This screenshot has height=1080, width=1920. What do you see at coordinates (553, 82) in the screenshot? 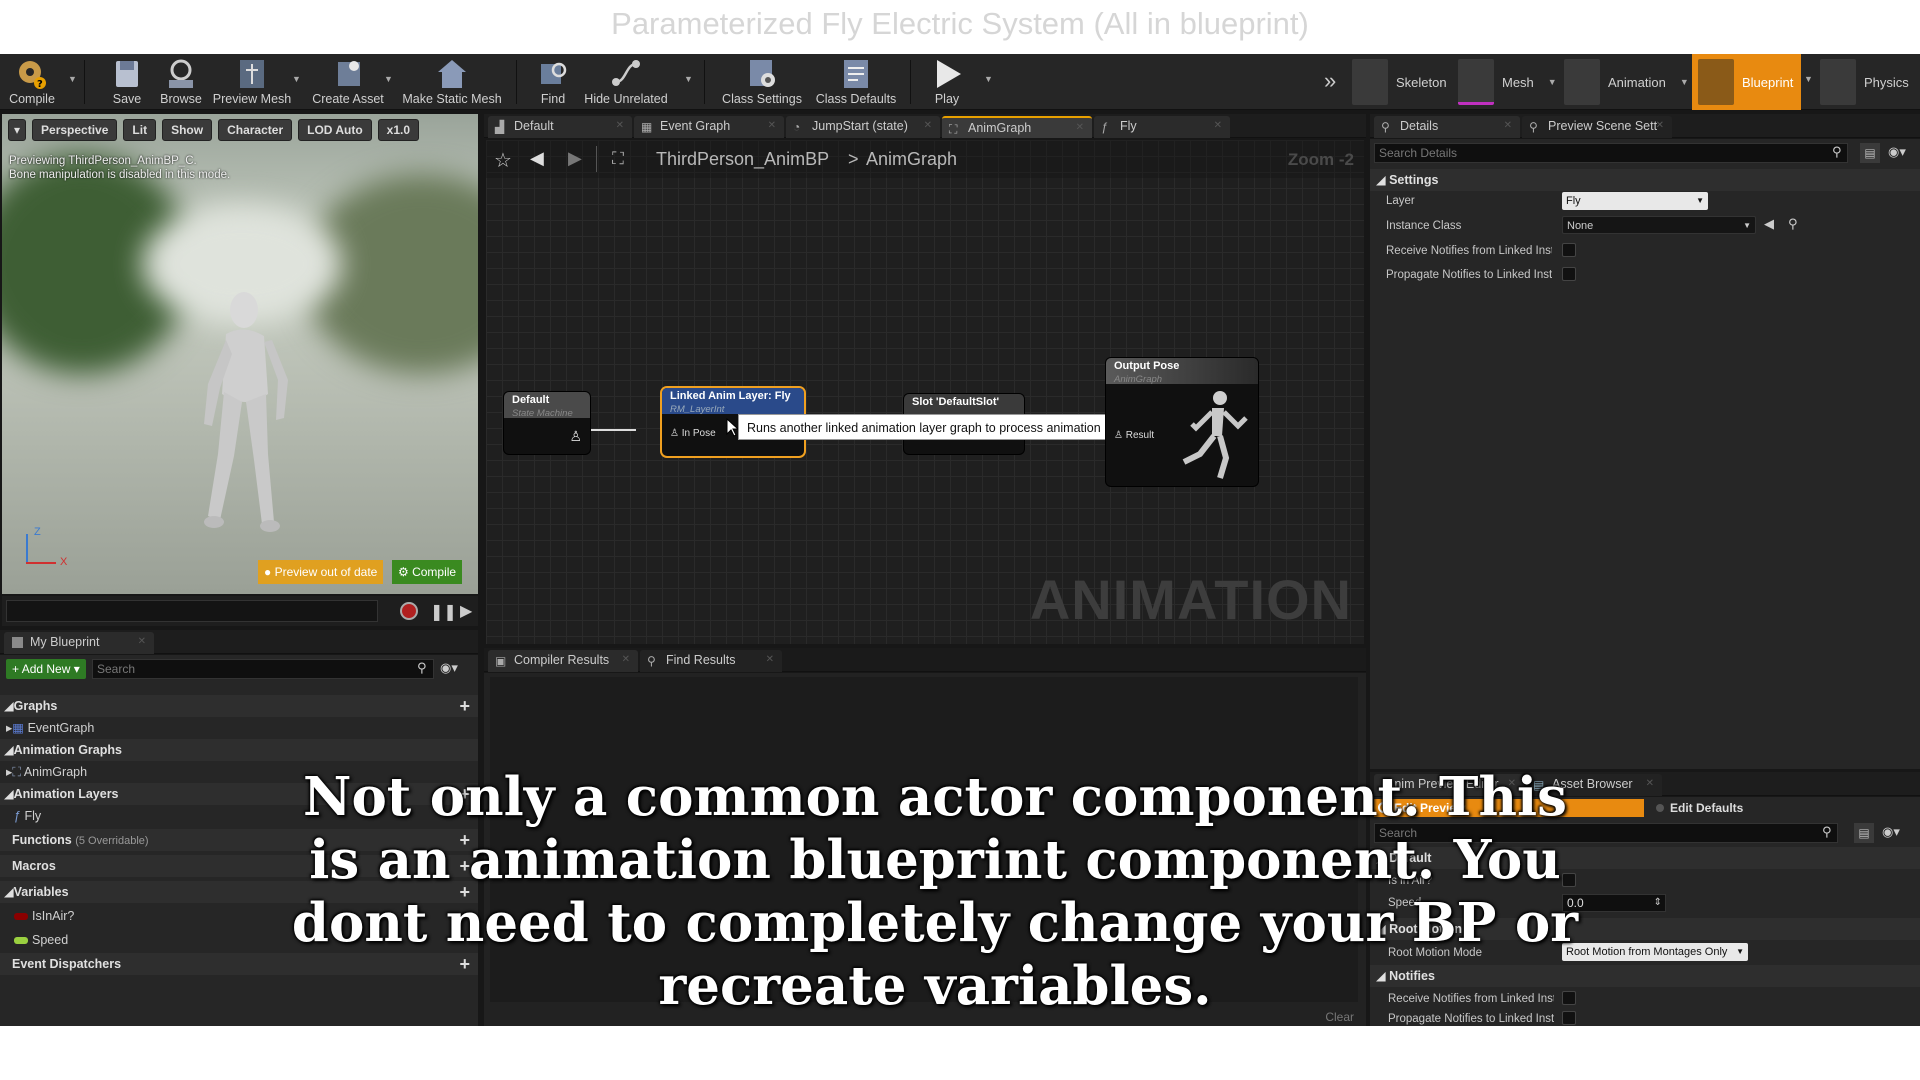
I see `find-button: Find` at bounding box center [553, 82].